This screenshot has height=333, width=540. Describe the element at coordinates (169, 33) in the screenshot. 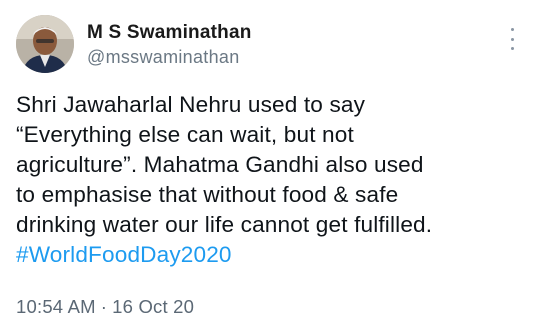

I see `display-name: M S Swaminathan` at that location.